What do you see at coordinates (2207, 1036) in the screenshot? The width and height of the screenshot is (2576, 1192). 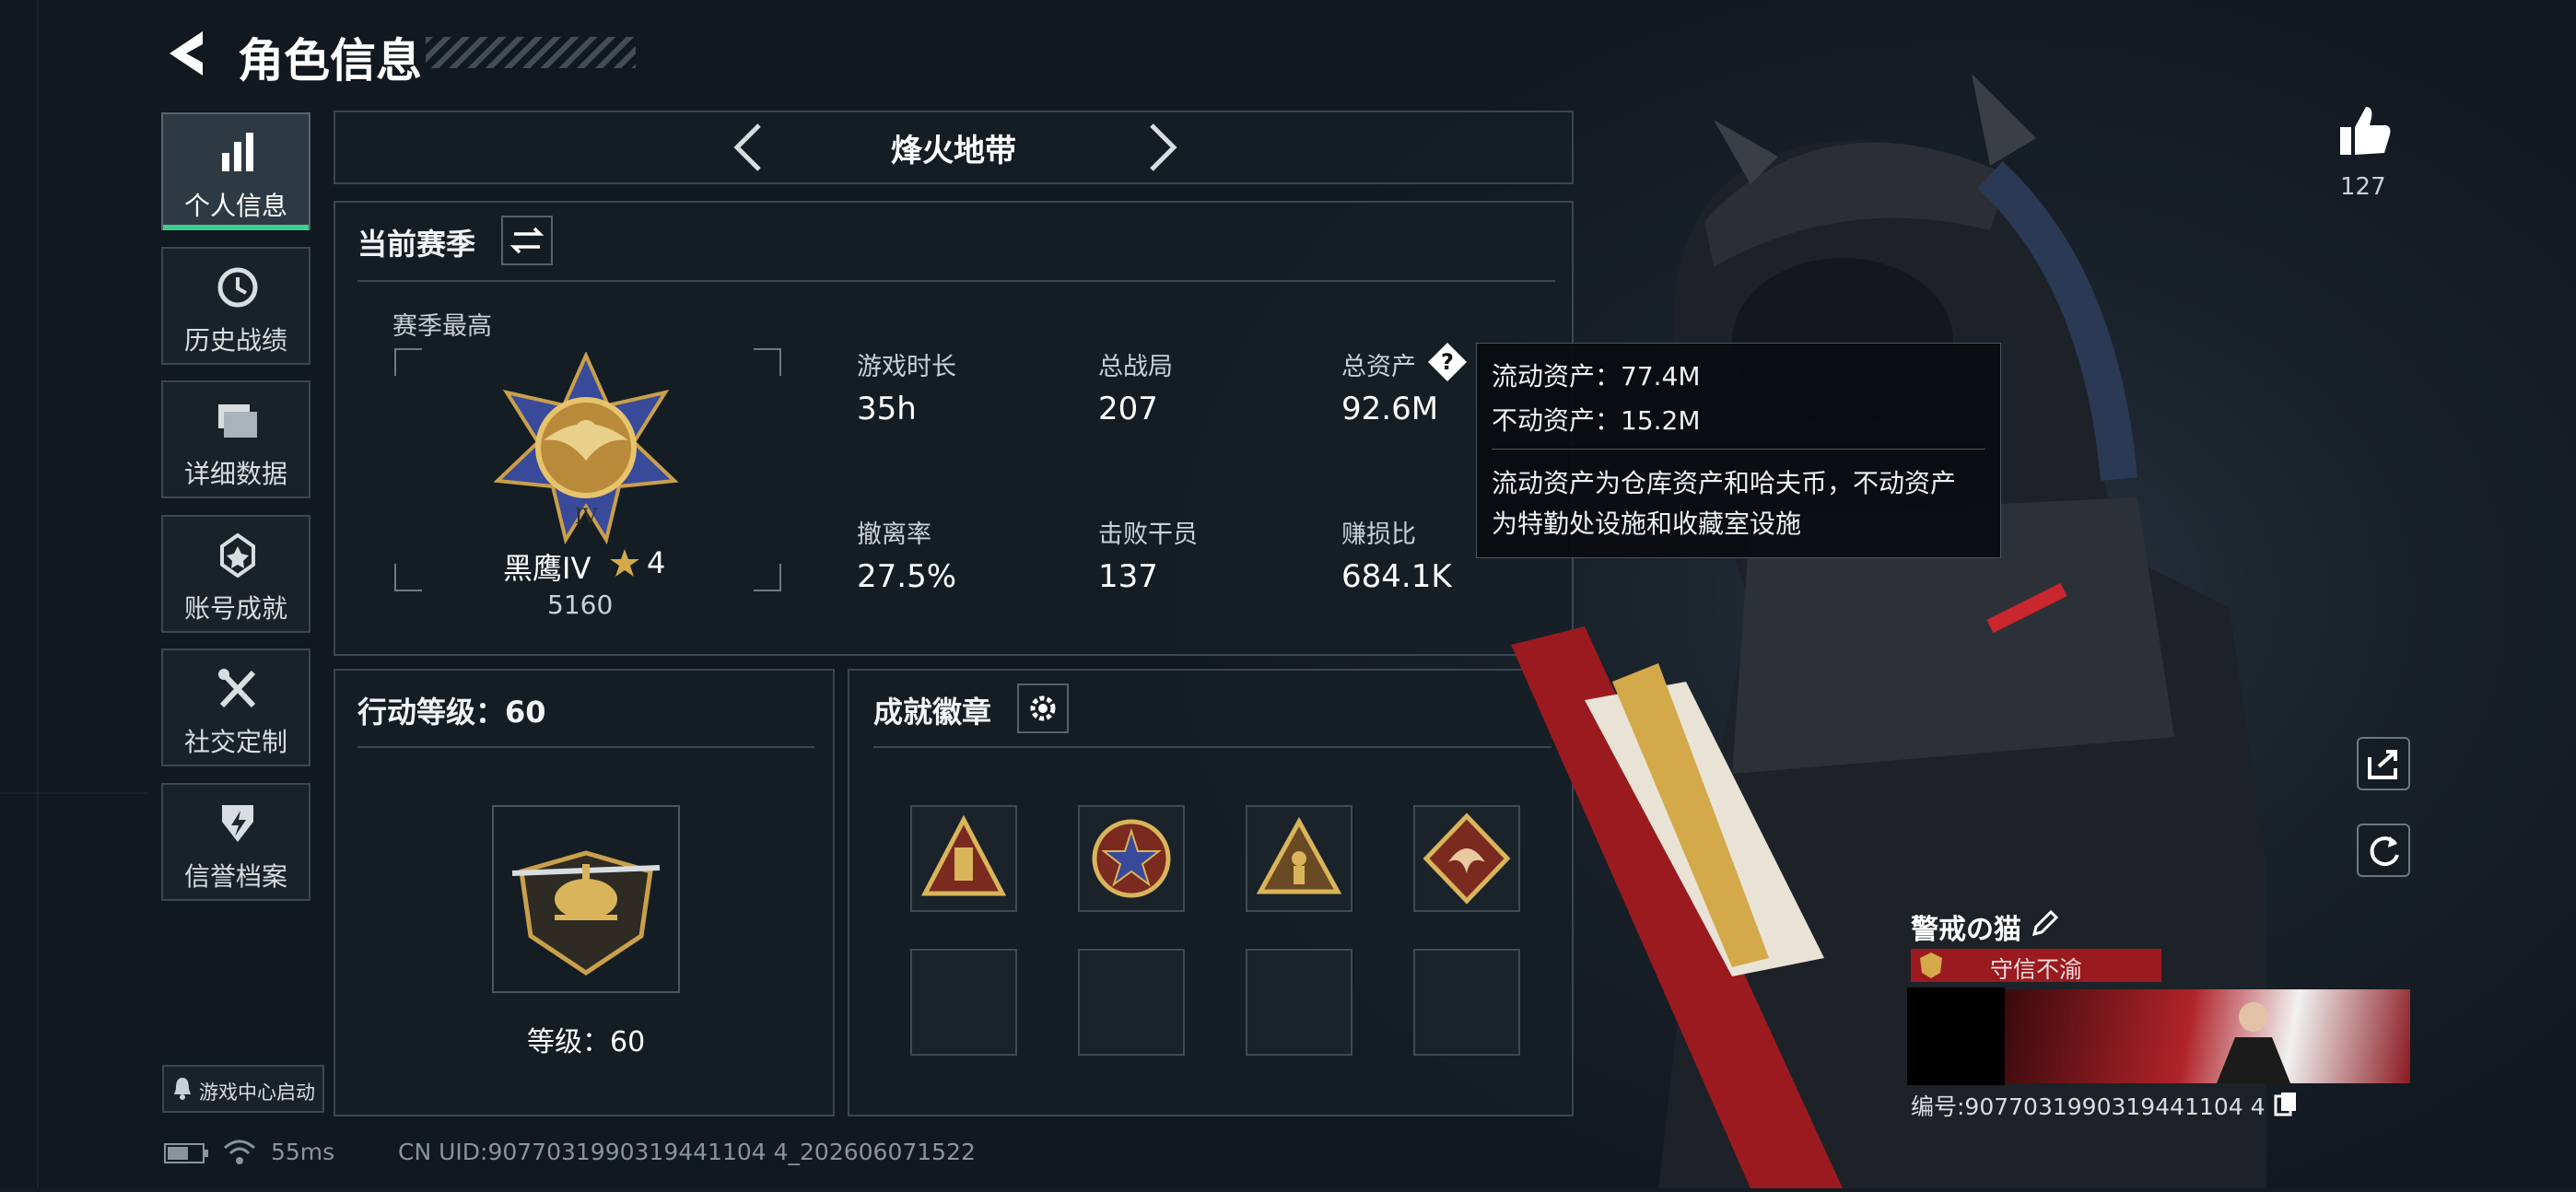 I see `profile-banner` at bounding box center [2207, 1036].